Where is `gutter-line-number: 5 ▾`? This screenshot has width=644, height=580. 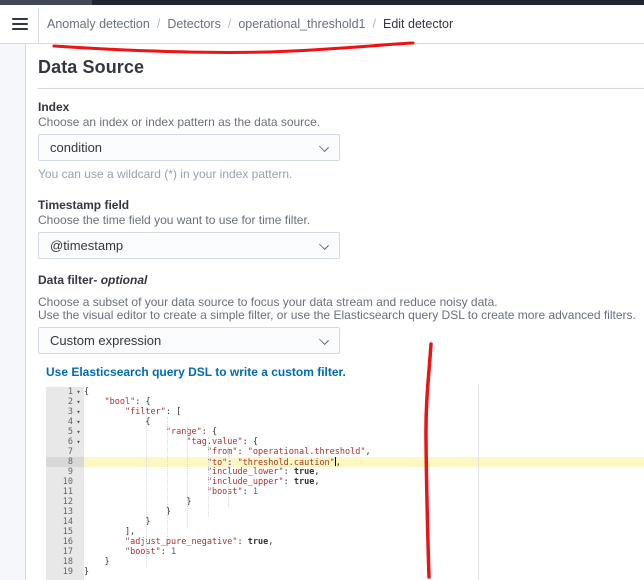 gutter-line-number: 5 ▾ is located at coordinates (65, 432).